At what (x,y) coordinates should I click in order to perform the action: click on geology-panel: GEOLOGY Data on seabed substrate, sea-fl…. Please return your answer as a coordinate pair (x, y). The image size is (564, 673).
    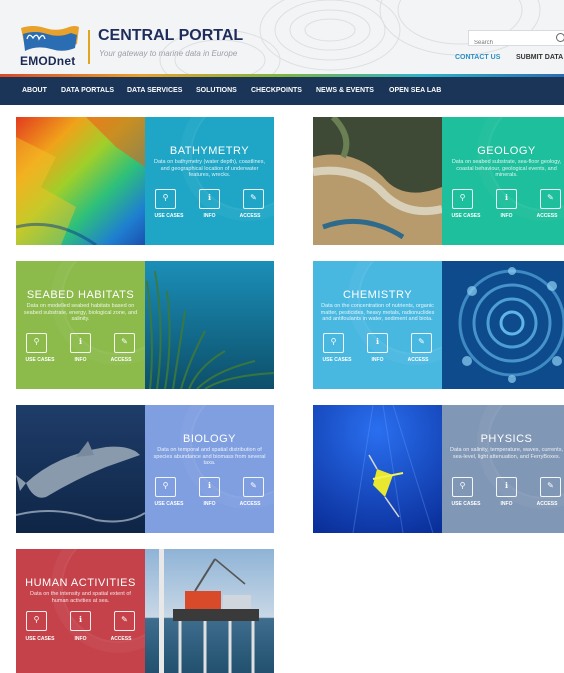
    Looking at the image, I should click on (503, 181).